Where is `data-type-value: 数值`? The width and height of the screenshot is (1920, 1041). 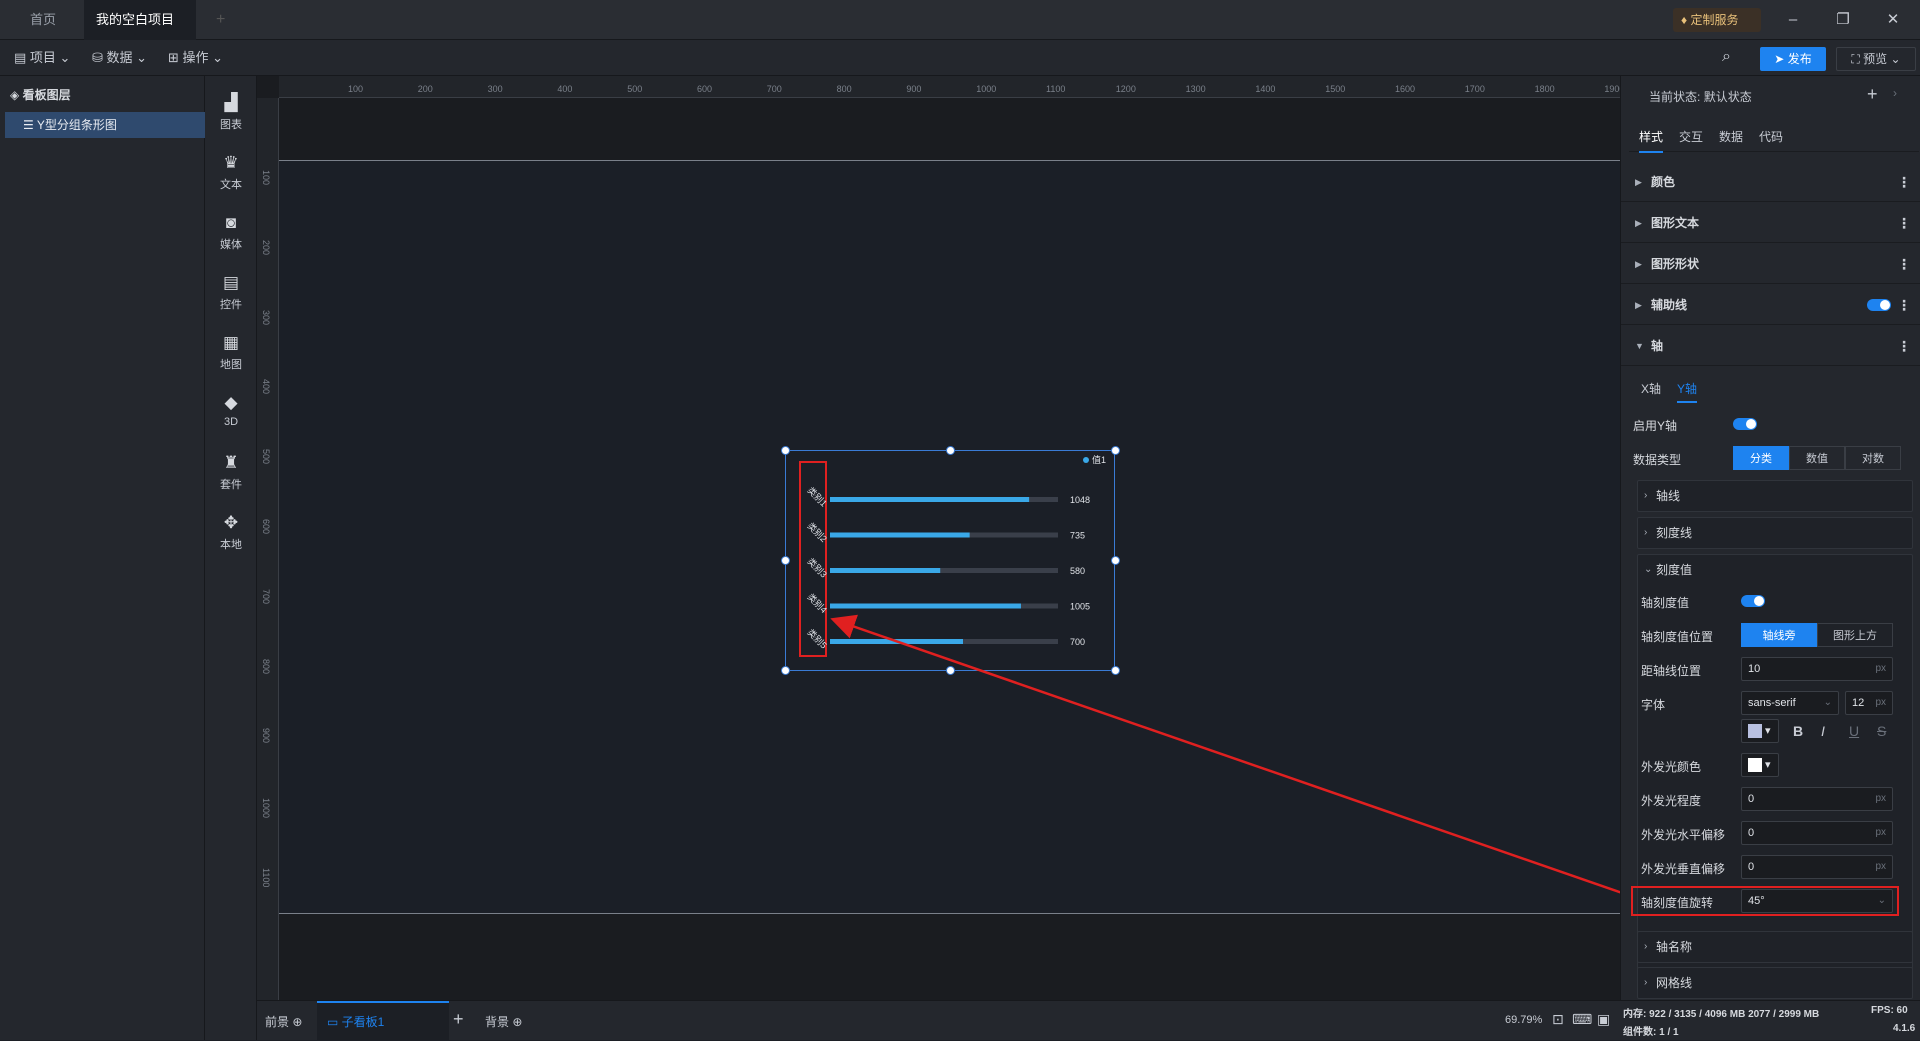 data-type-value: 数值 is located at coordinates (1817, 458).